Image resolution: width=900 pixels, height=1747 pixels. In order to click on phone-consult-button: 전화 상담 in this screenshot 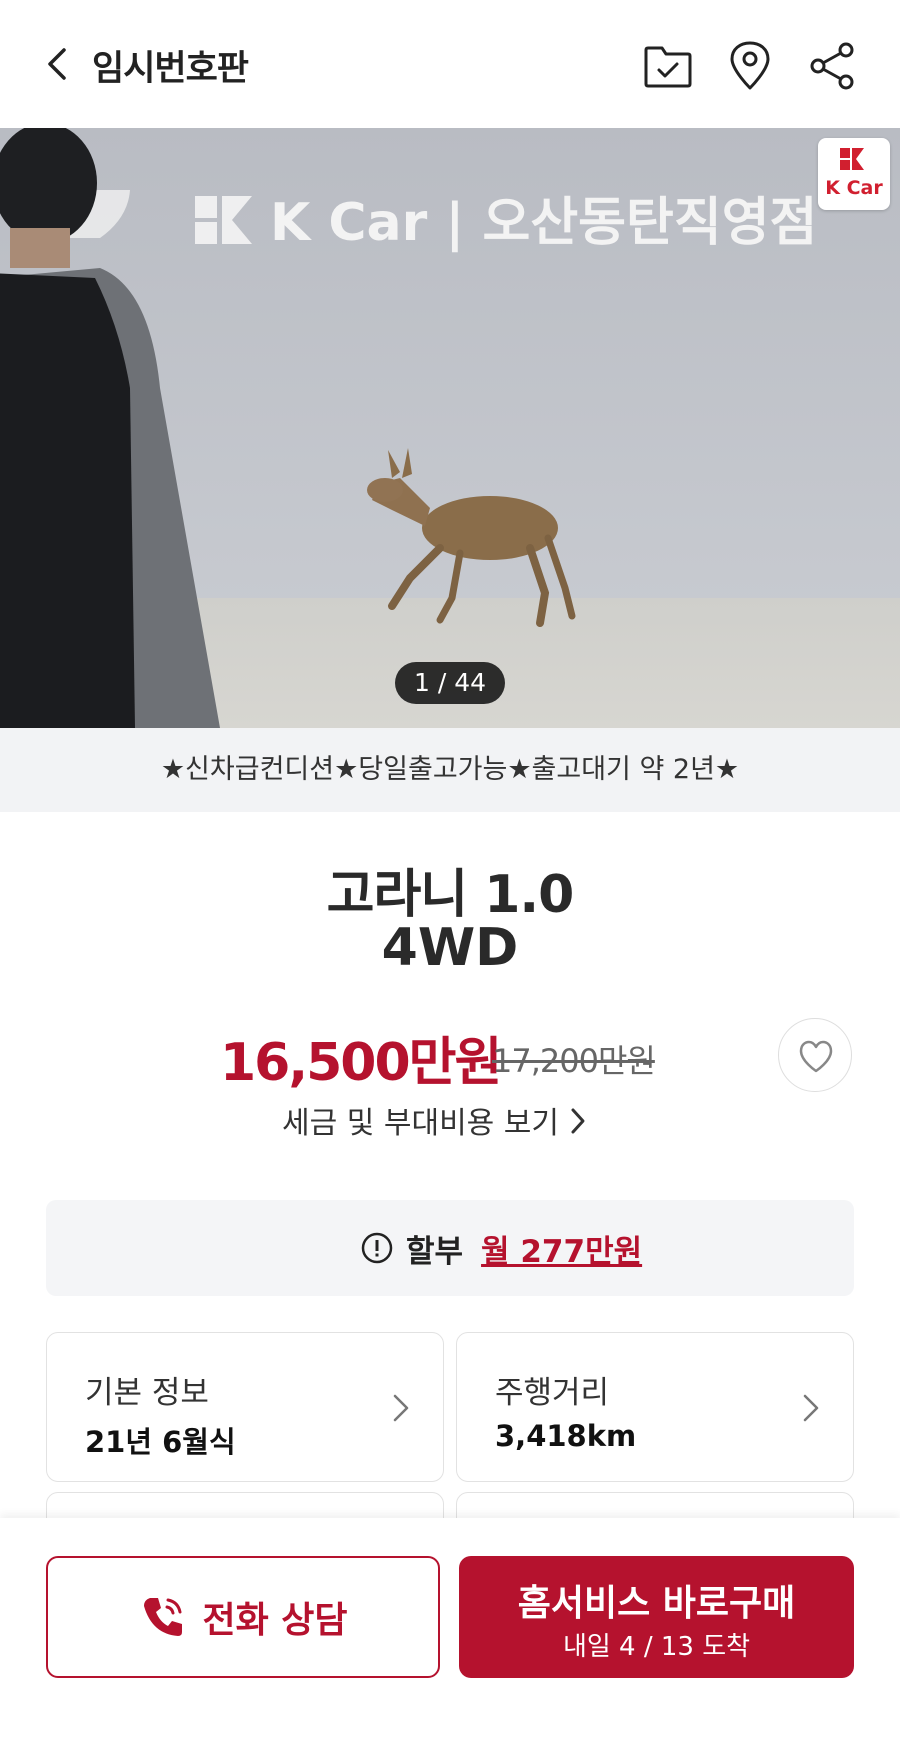, I will do `click(243, 1617)`.